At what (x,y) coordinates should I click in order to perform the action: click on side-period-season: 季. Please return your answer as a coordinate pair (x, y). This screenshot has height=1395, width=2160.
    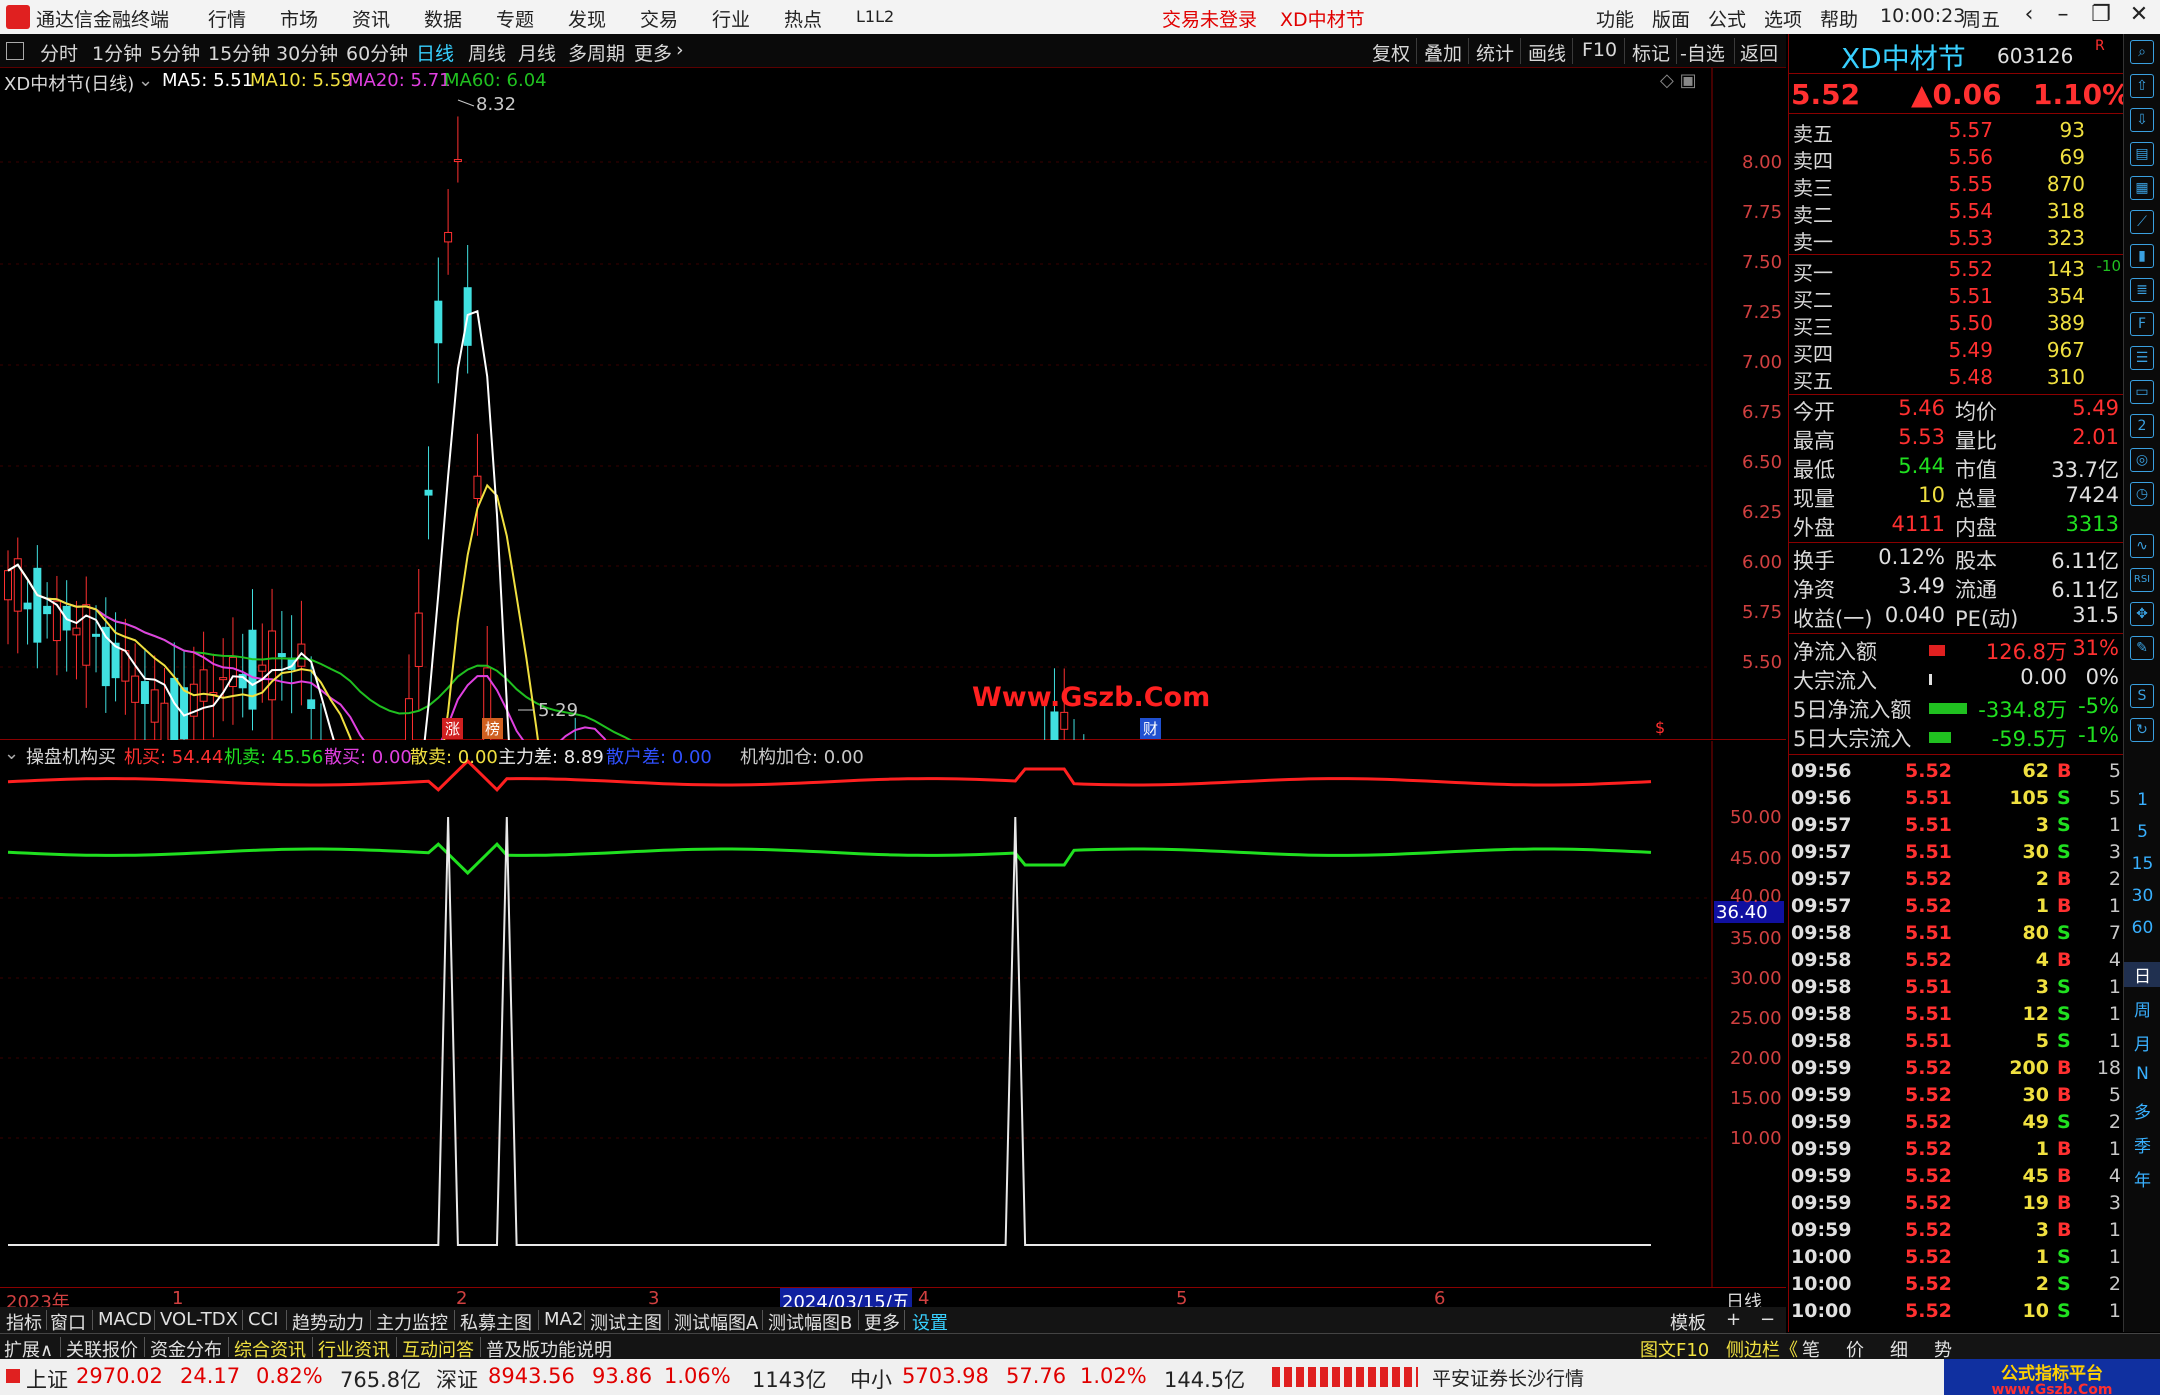
    Looking at the image, I should click on (2142, 1144).